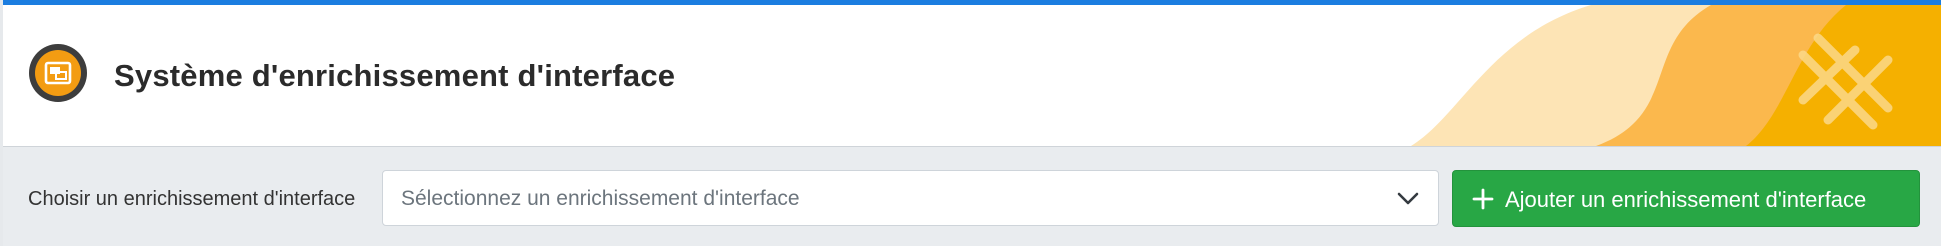 This screenshot has height=246, width=1941. Describe the element at coordinates (1845, 81) in the screenshot. I see `x-lines-icon` at that location.